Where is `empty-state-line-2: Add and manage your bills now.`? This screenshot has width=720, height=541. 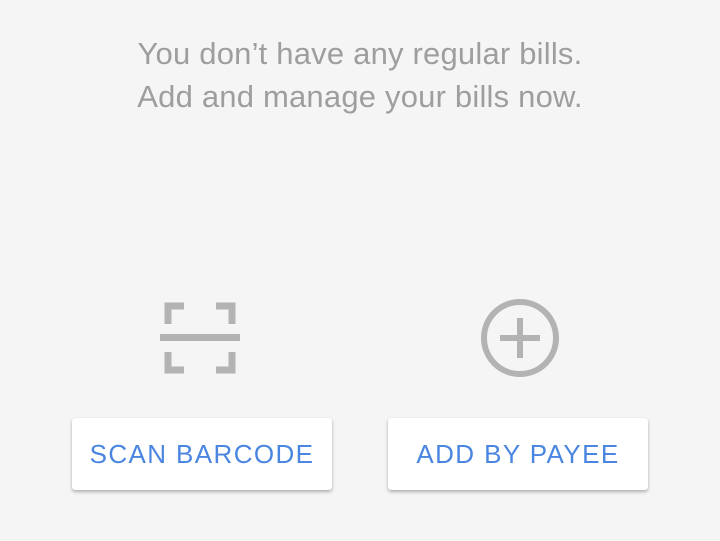
empty-state-line-2: Add and manage your bills now. is located at coordinates (360, 96).